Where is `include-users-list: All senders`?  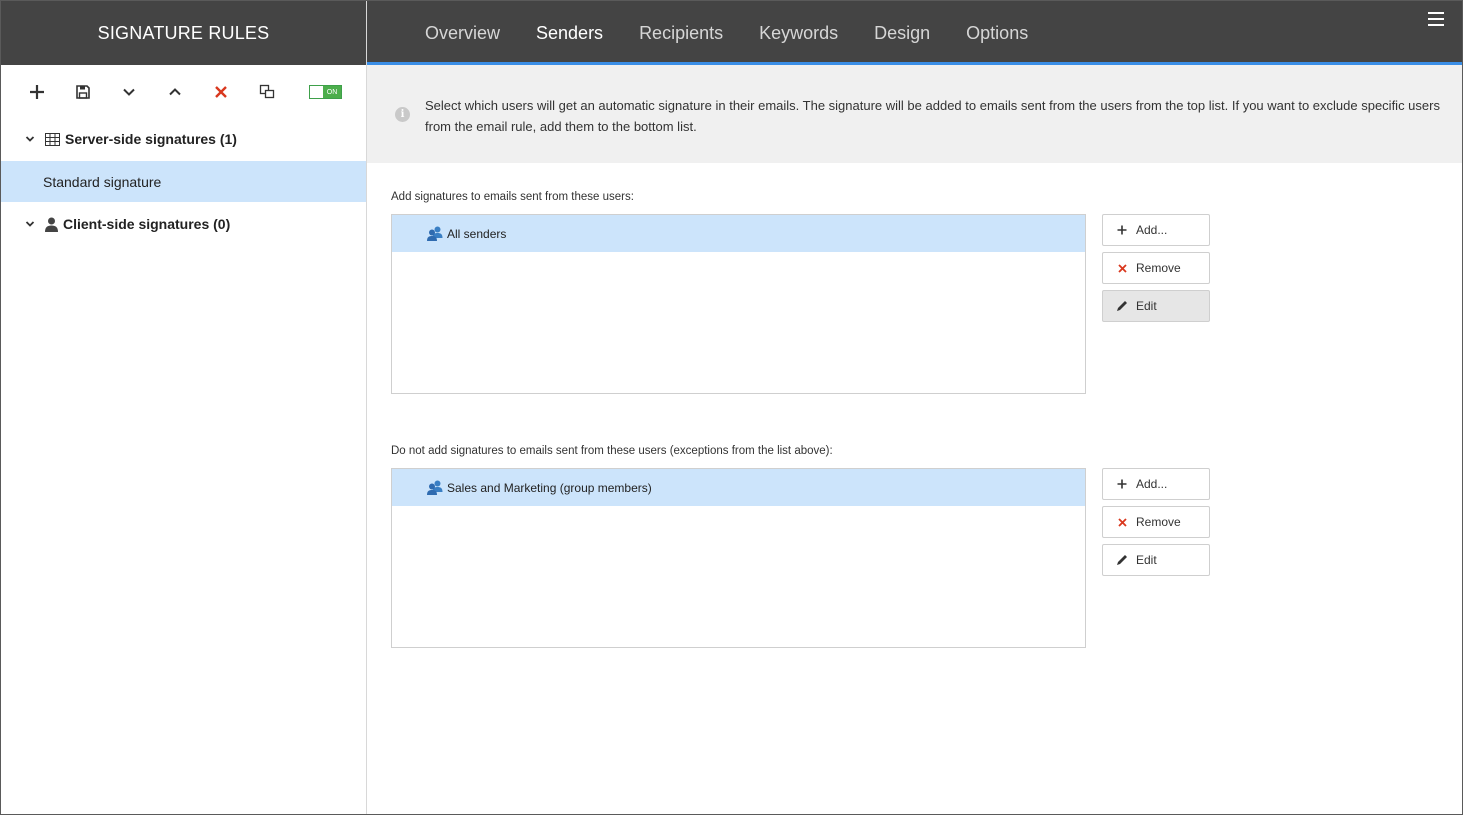 include-users-list: All senders is located at coordinates (738, 304).